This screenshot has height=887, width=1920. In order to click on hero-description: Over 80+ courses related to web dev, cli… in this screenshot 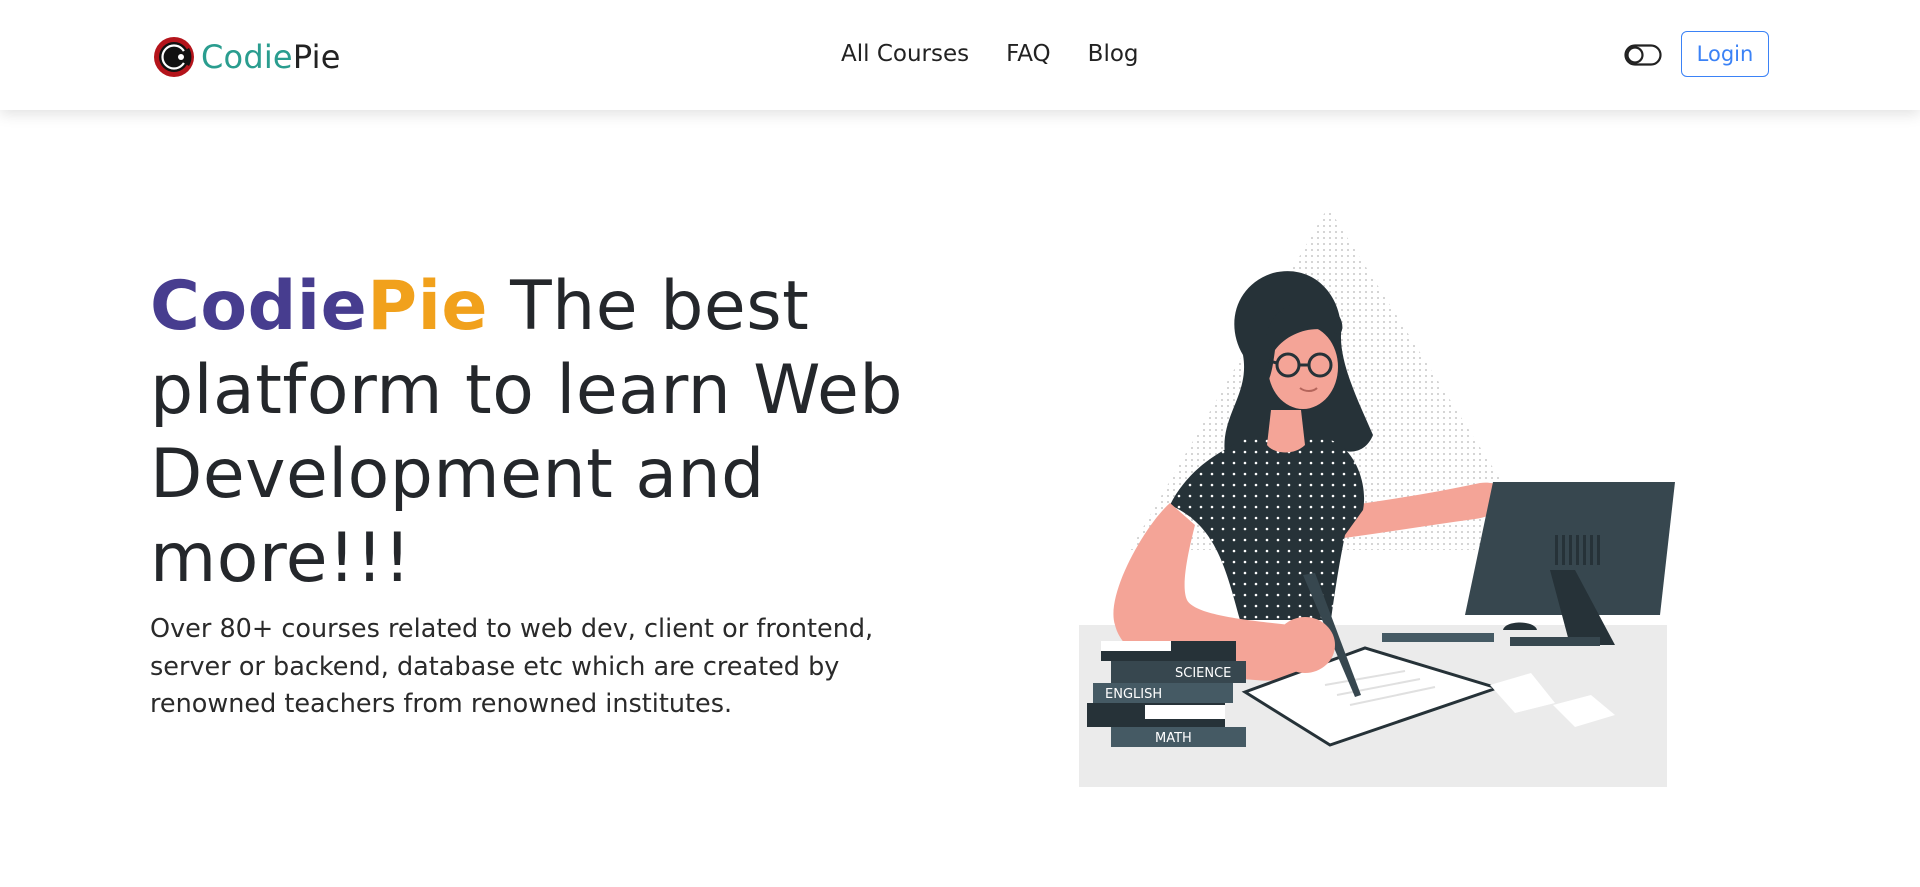, I will do `click(512, 666)`.